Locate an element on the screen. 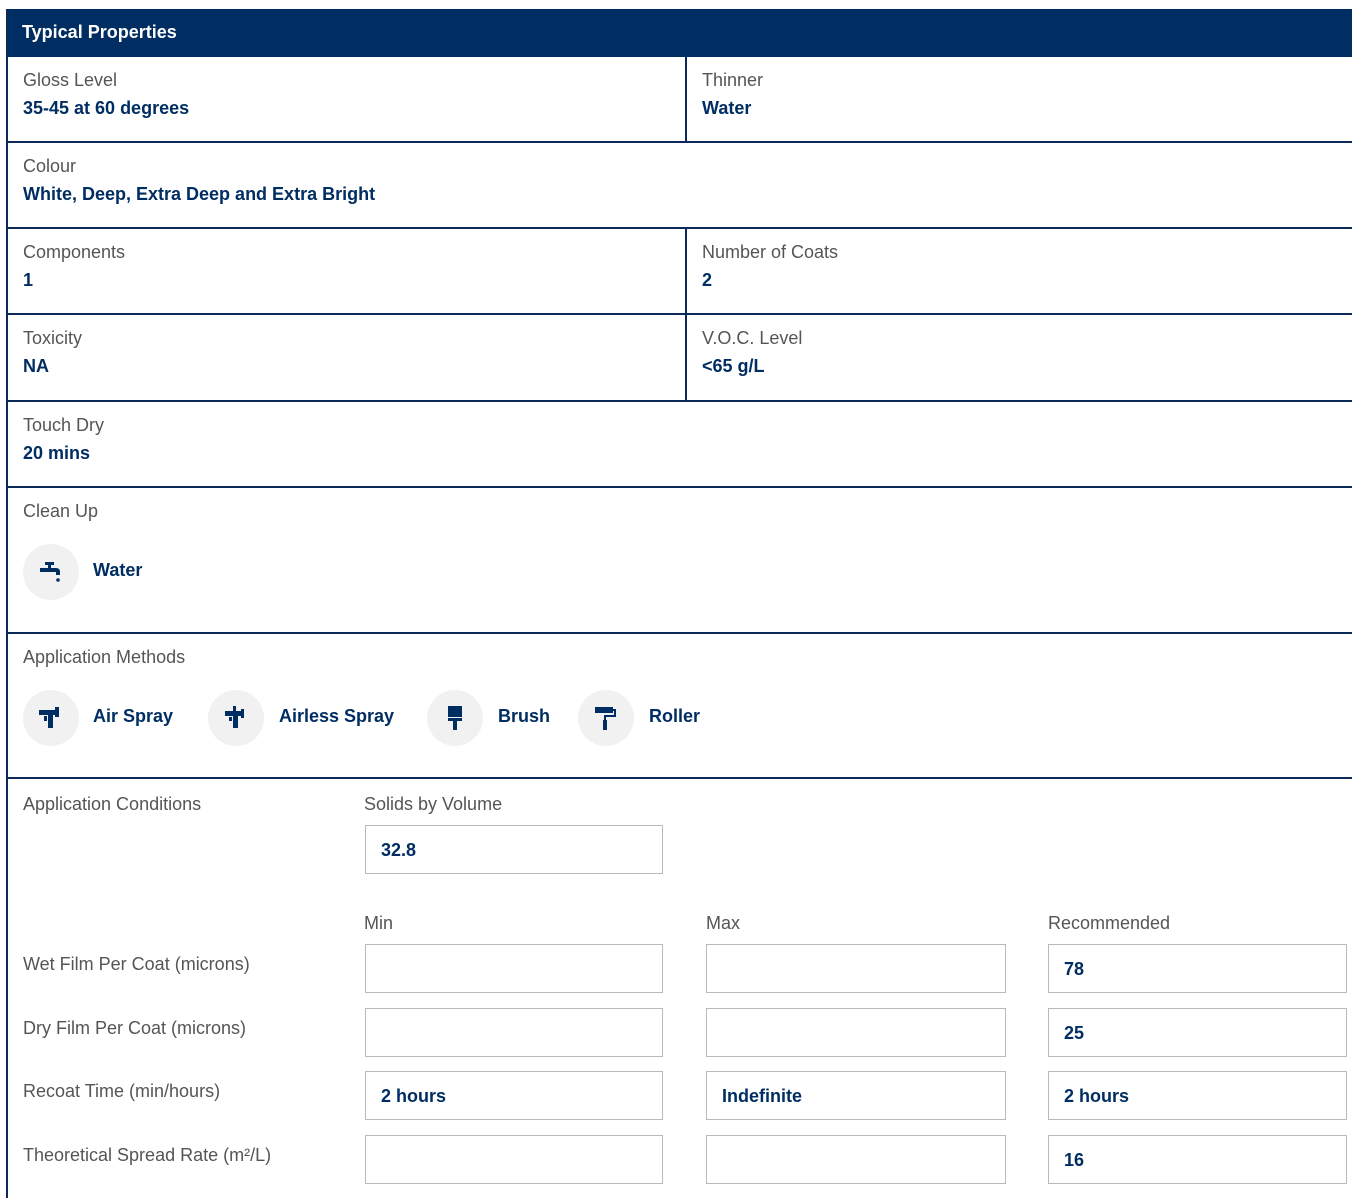 The height and width of the screenshot is (1198, 1352). spread-rate-min-field is located at coordinates (514, 1159).